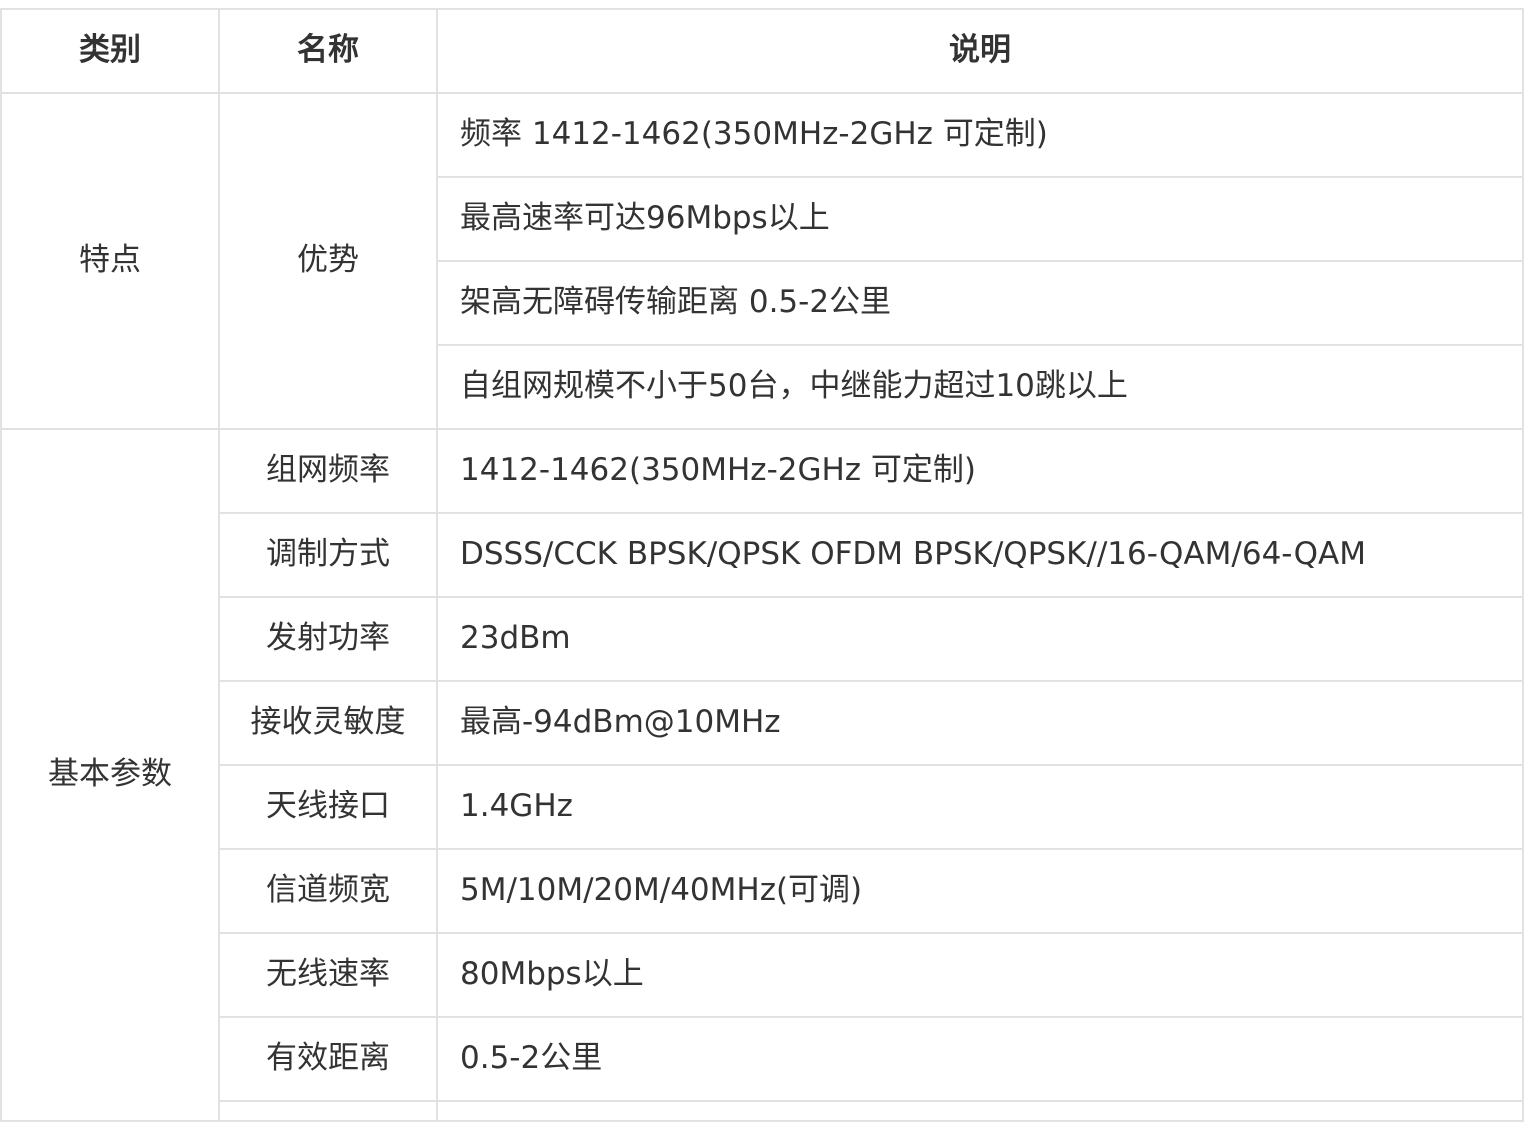 This screenshot has width=1528, height=1134. What do you see at coordinates (328, 1111) in the screenshot?
I see `param-name-empty` at bounding box center [328, 1111].